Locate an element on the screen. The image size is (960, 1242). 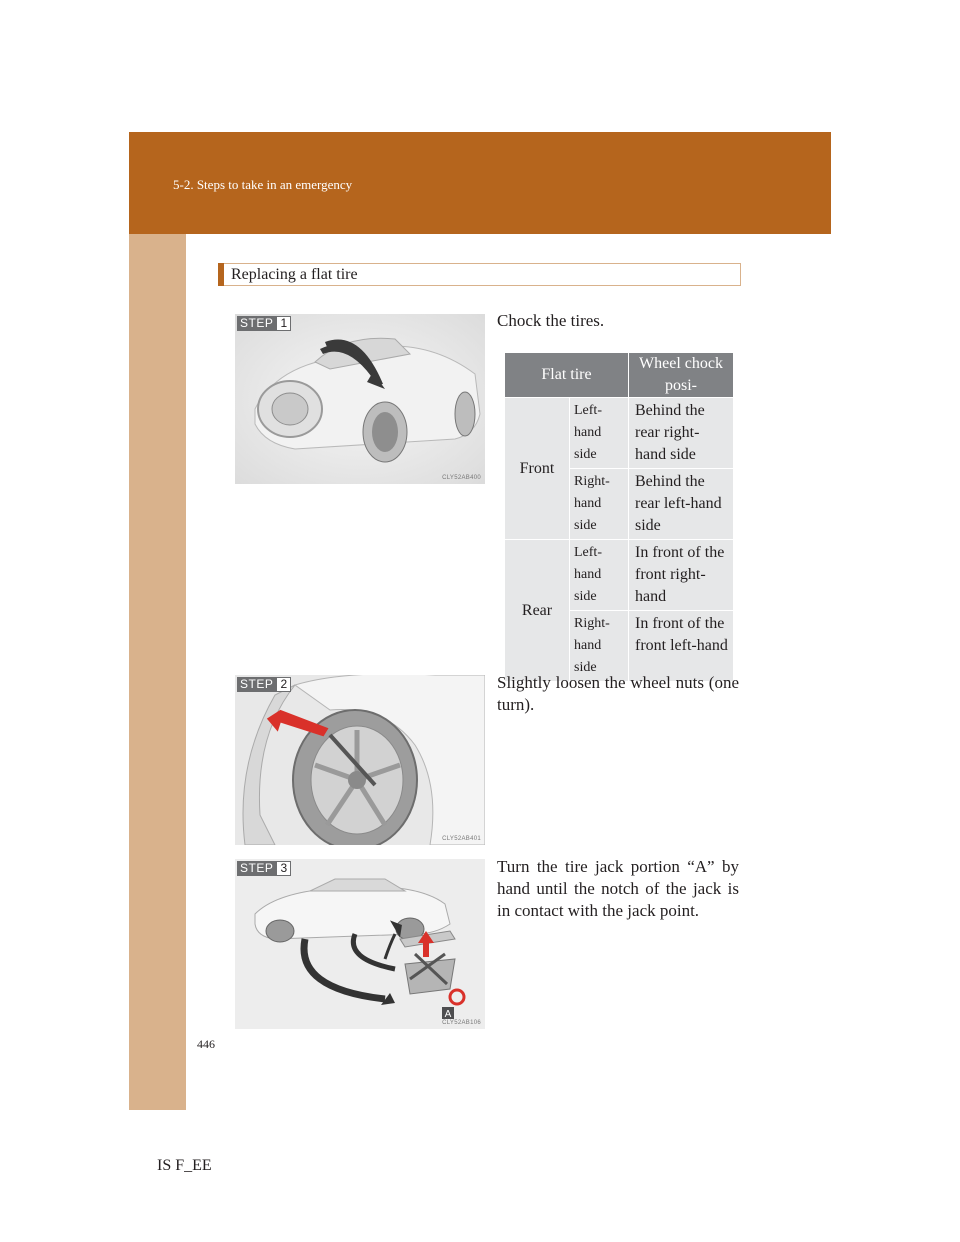
step-1-figure: STEP 1 CLY52AB400 is located at coordinates (360, 399).